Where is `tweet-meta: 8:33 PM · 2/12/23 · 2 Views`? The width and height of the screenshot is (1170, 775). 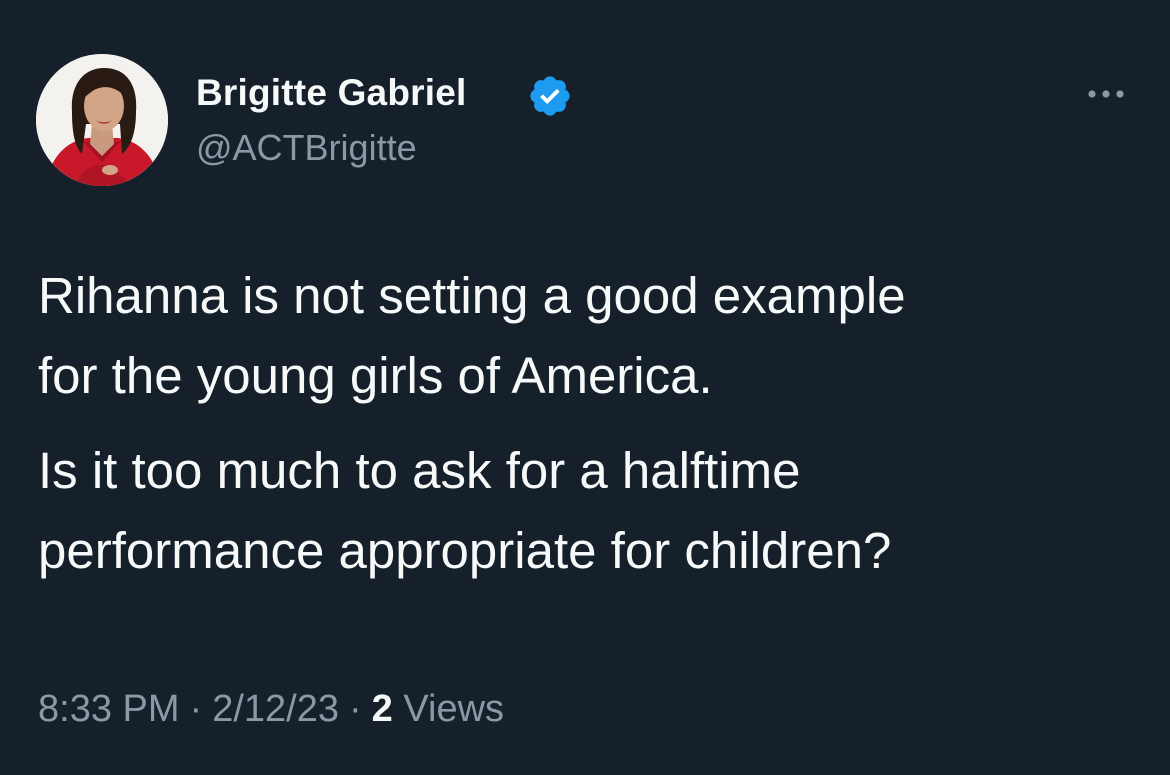 tweet-meta: 8:33 PM · 2/12/23 · 2 Views is located at coordinates (271, 709).